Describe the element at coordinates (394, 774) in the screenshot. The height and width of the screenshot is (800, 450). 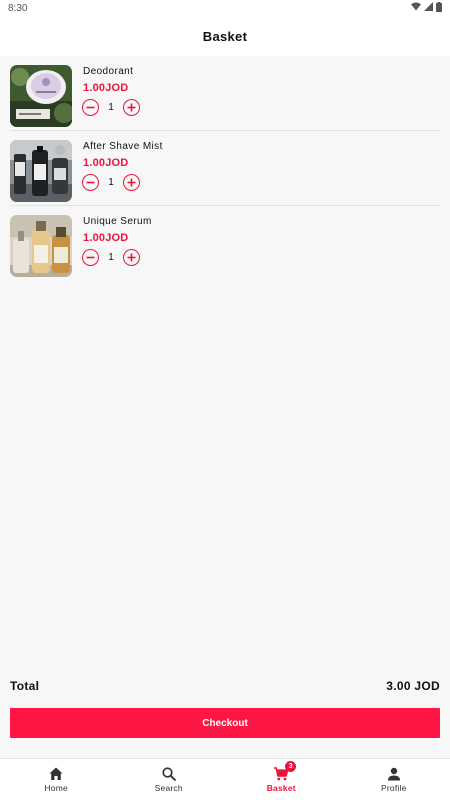
I see `person-icon` at that location.